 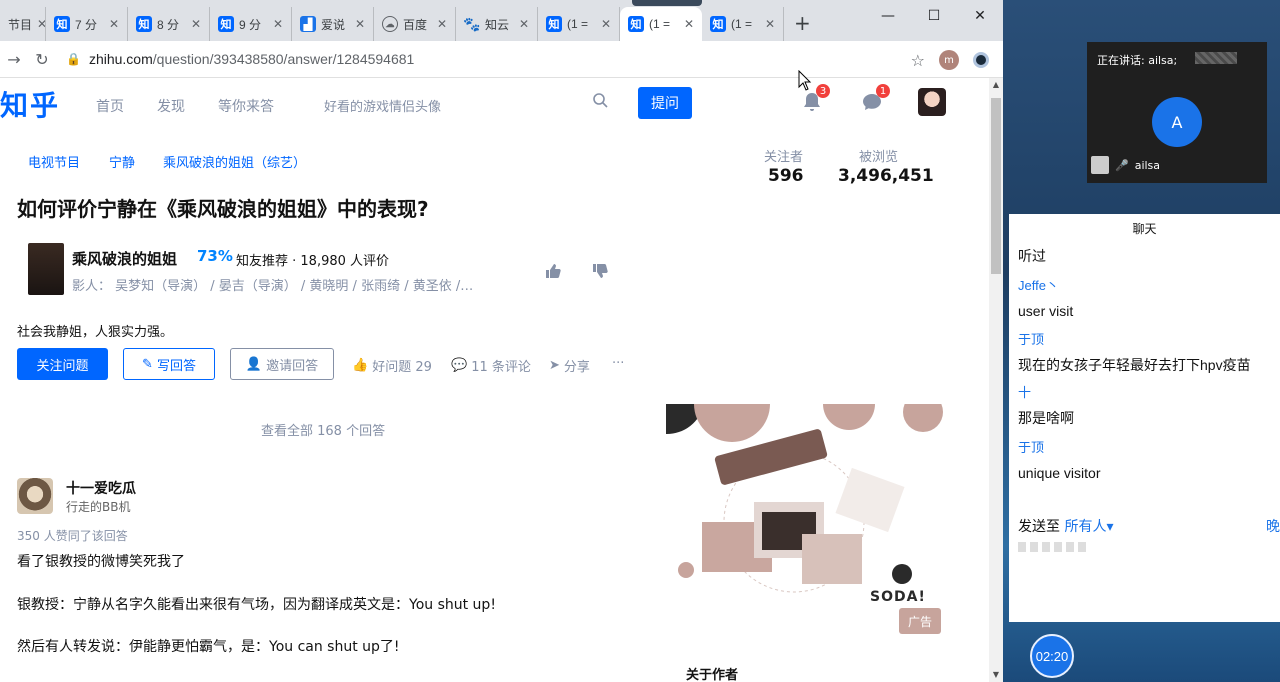 I want to click on scroll-thumb, so click(x=996, y=186).